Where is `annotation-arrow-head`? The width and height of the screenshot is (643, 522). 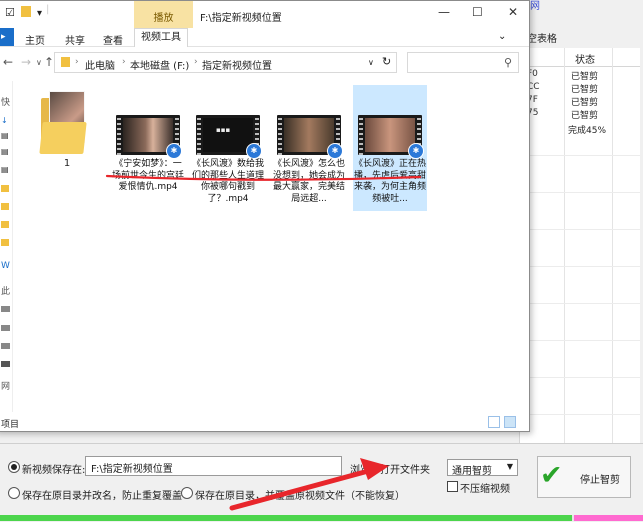 annotation-arrow-head is located at coordinates (374, 469).